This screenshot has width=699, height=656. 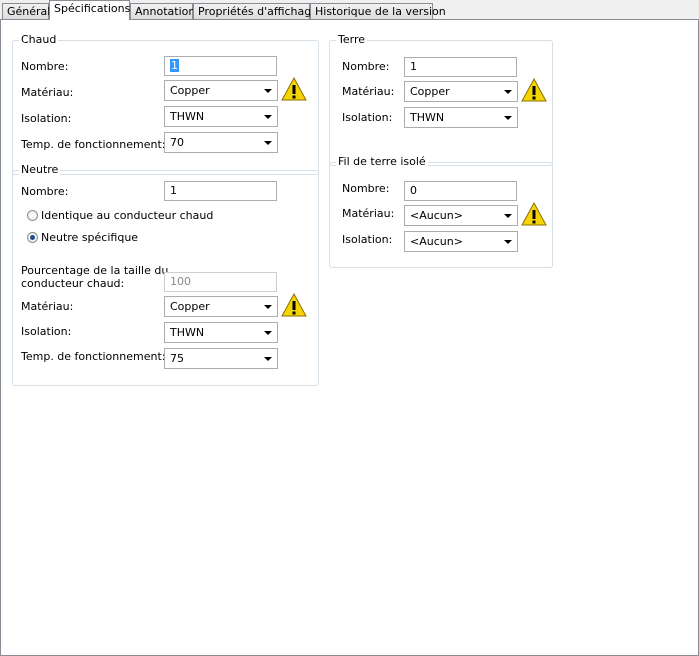 What do you see at coordinates (255, 11) in the screenshot?
I see `tab-proprietes-affichage: Propriétés d'affichage` at bounding box center [255, 11].